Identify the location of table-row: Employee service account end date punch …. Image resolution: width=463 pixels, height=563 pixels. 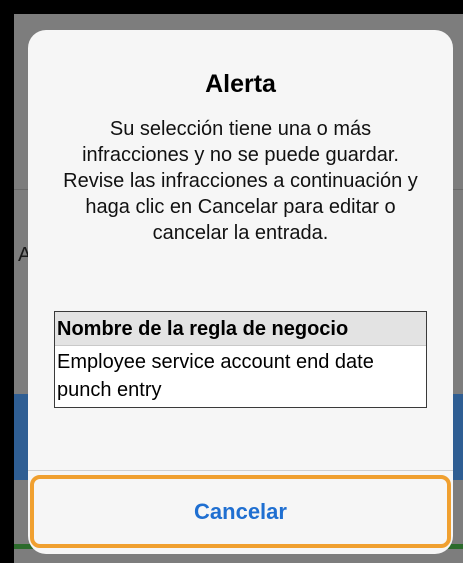
(215, 376).